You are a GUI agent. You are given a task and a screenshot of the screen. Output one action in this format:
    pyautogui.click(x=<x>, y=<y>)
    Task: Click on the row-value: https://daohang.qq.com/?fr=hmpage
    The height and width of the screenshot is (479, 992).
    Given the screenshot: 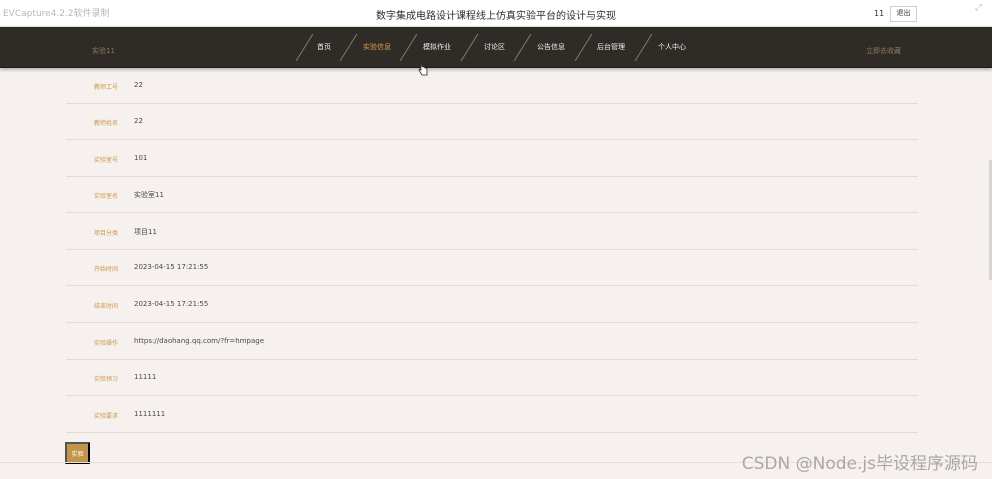 What is the action you would take?
    pyautogui.click(x=199, y=341)
    